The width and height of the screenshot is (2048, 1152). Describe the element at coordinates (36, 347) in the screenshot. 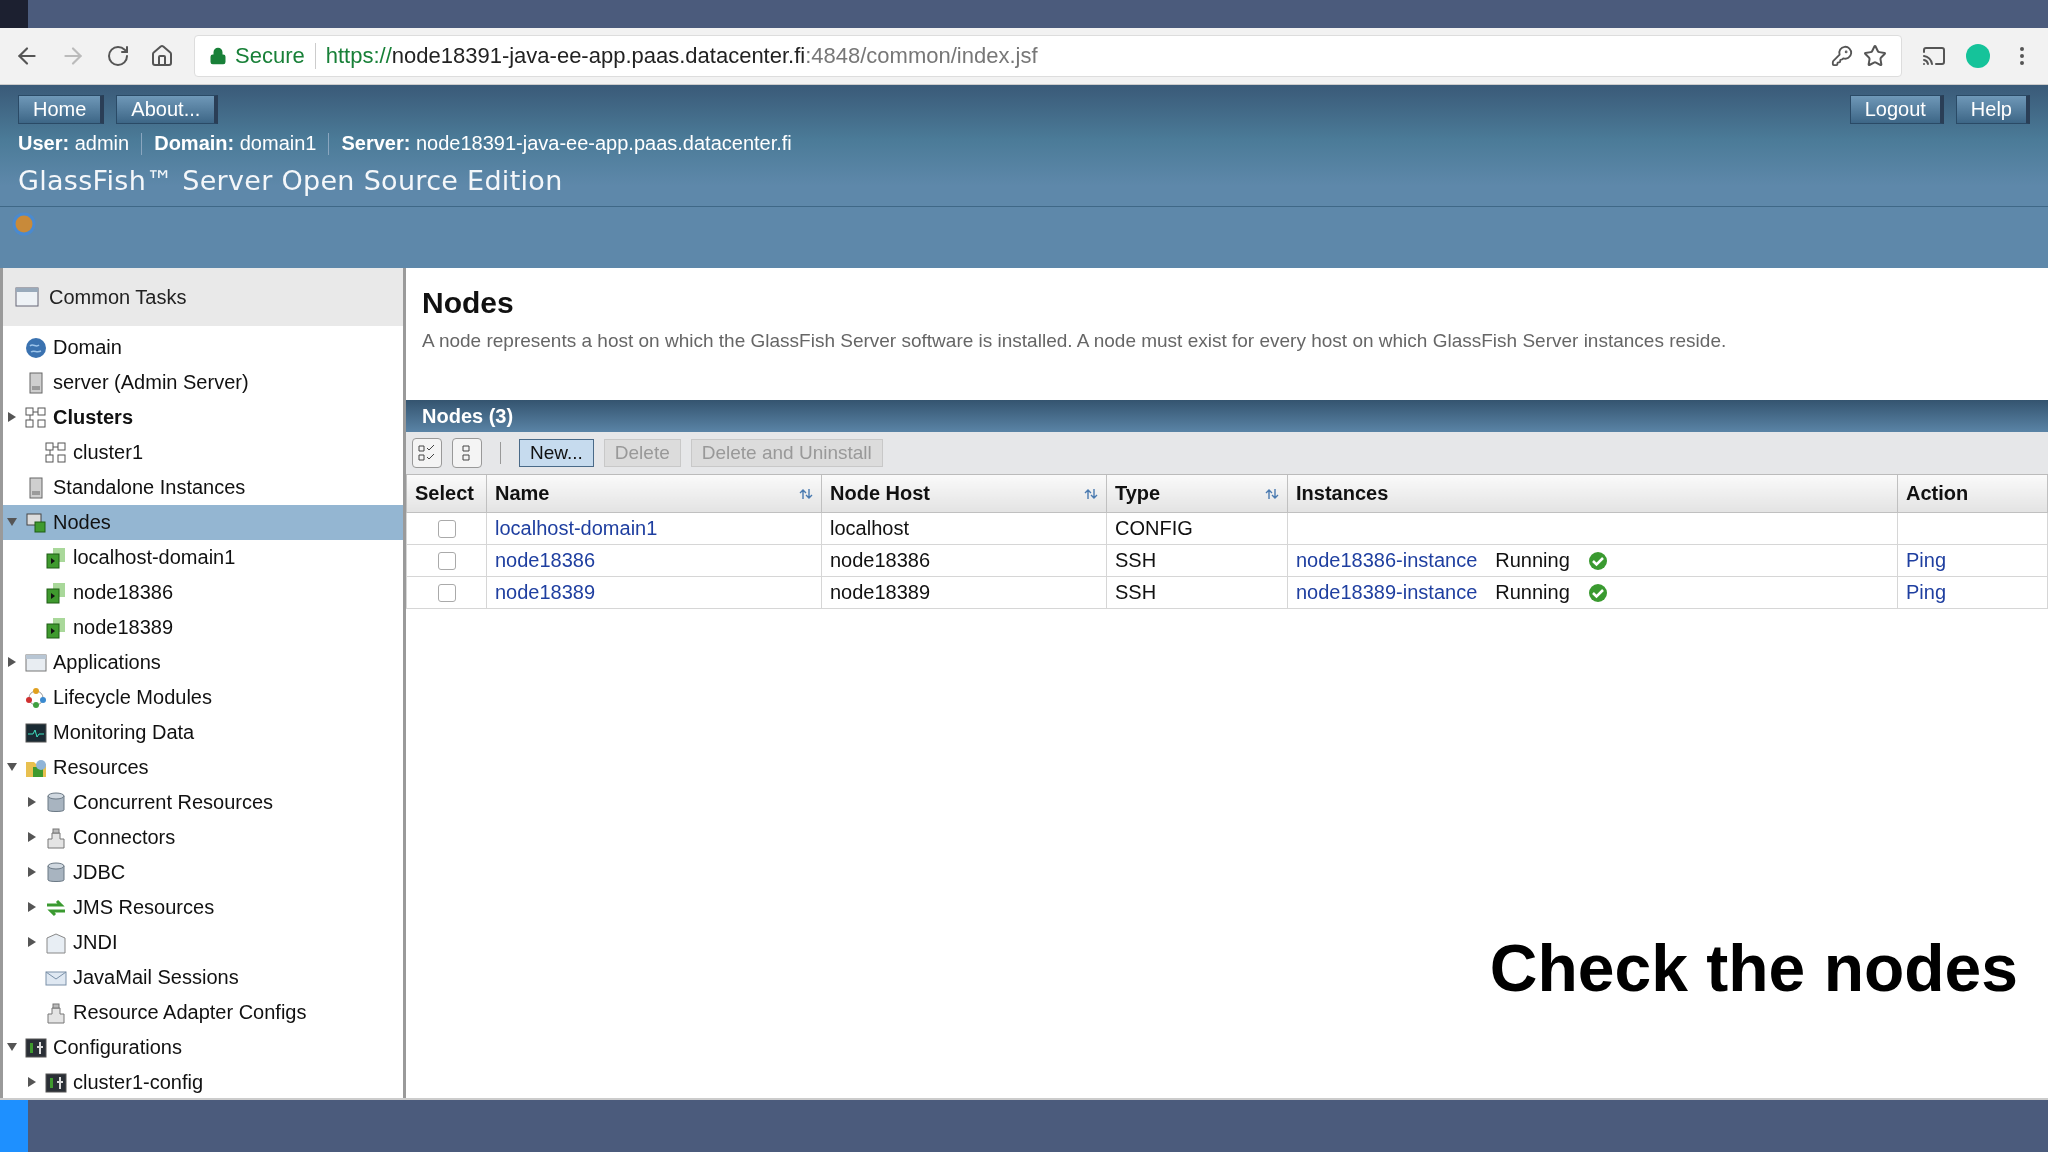

I see `globe-icon` at that location.